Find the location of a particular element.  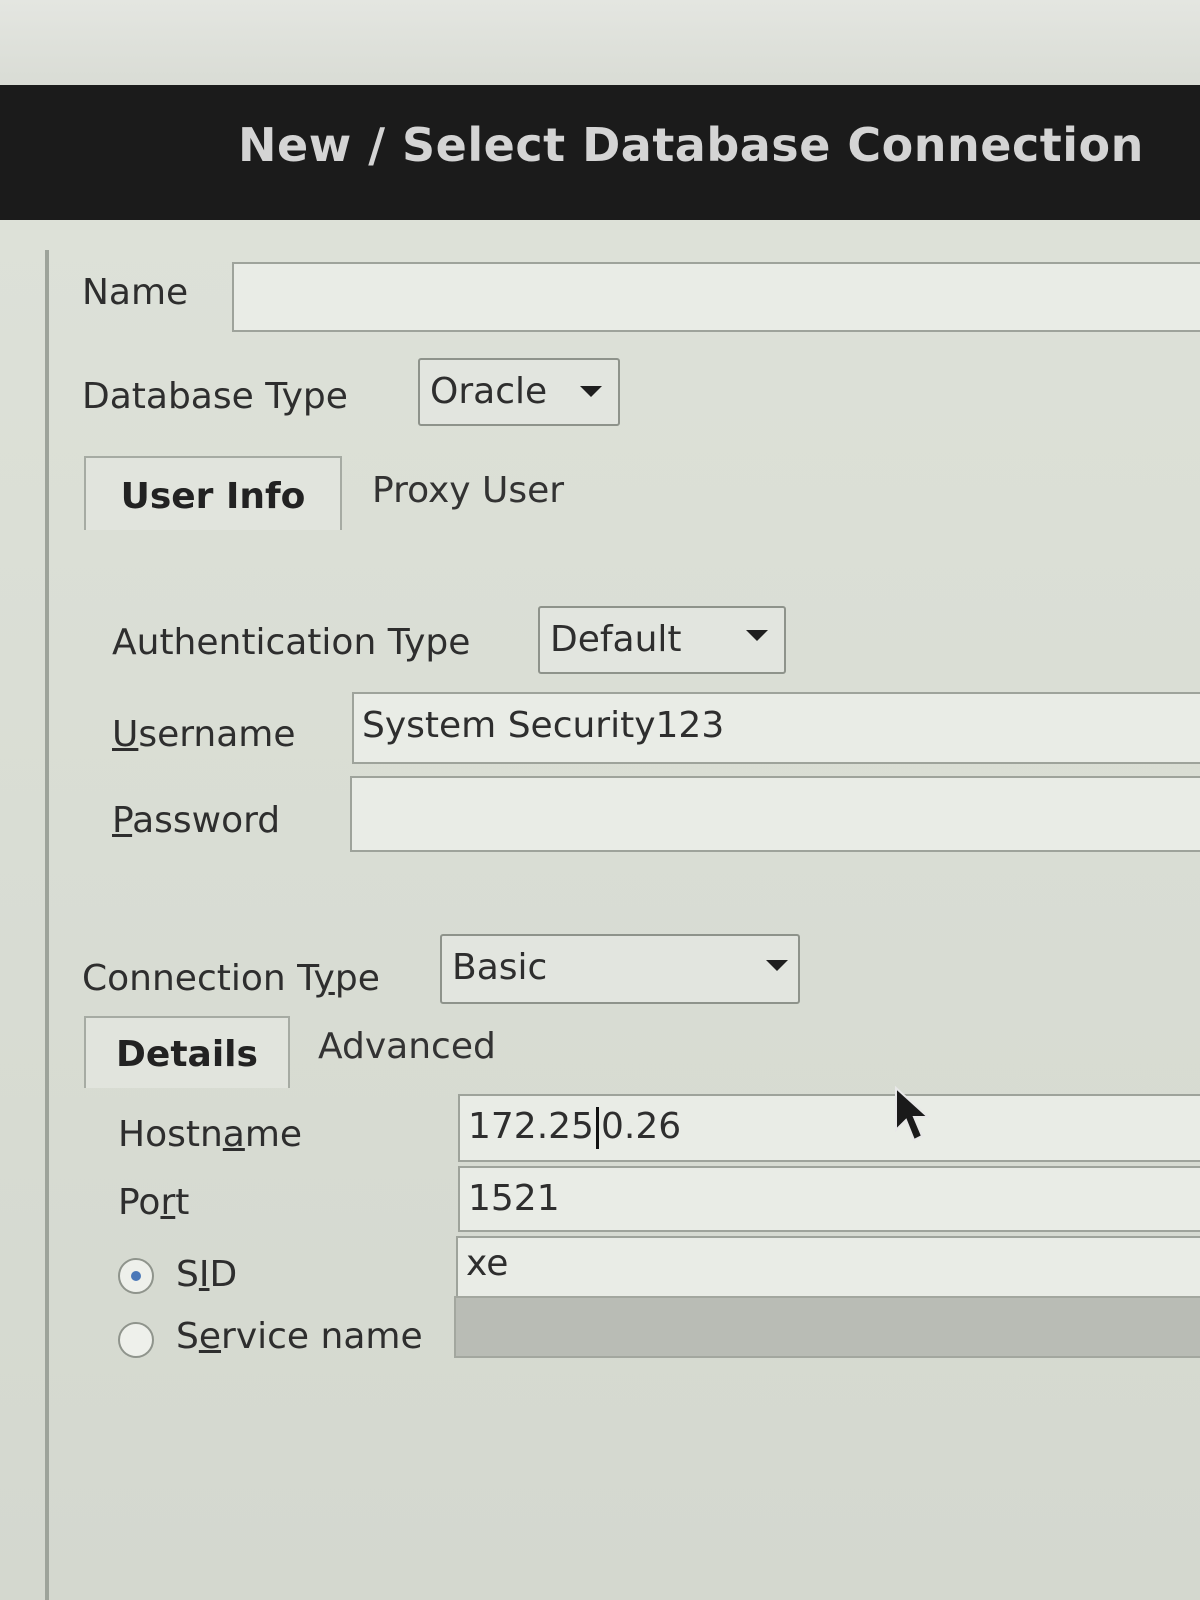

sid-label: SID is located at coordinates (206, 1274).